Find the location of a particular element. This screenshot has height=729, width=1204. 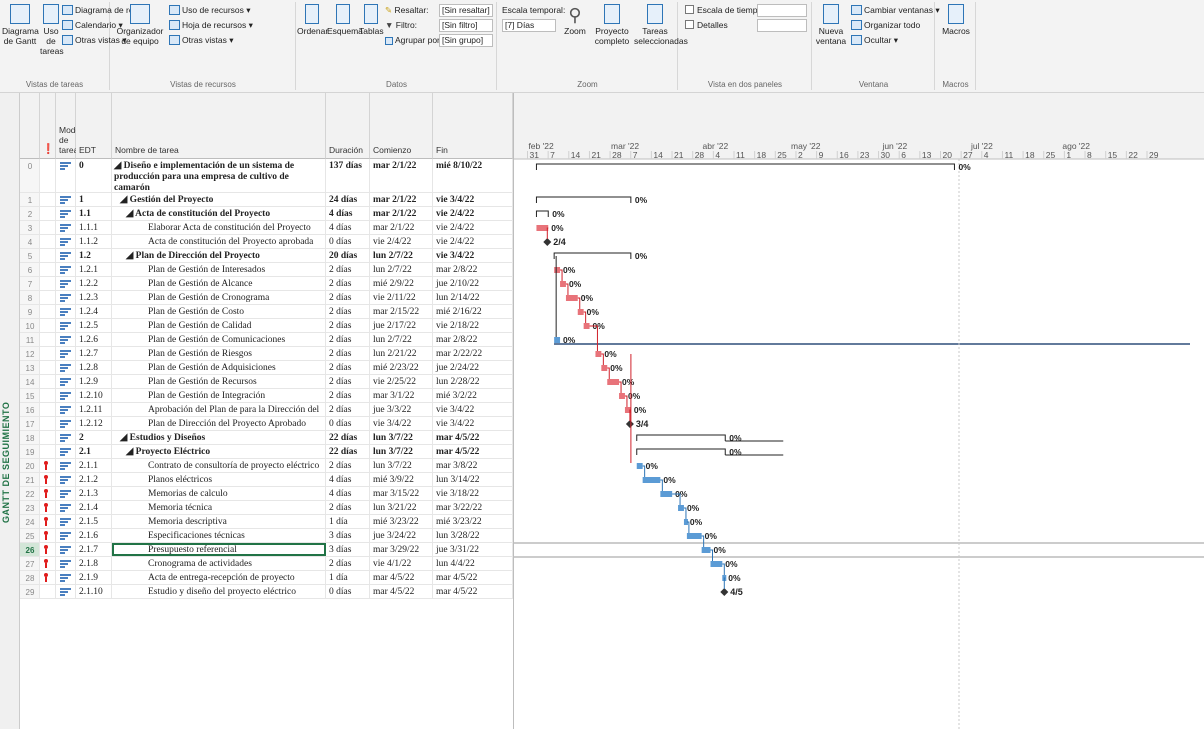

row-wbs: 1.2.1 is located at coordinates (94, 269).